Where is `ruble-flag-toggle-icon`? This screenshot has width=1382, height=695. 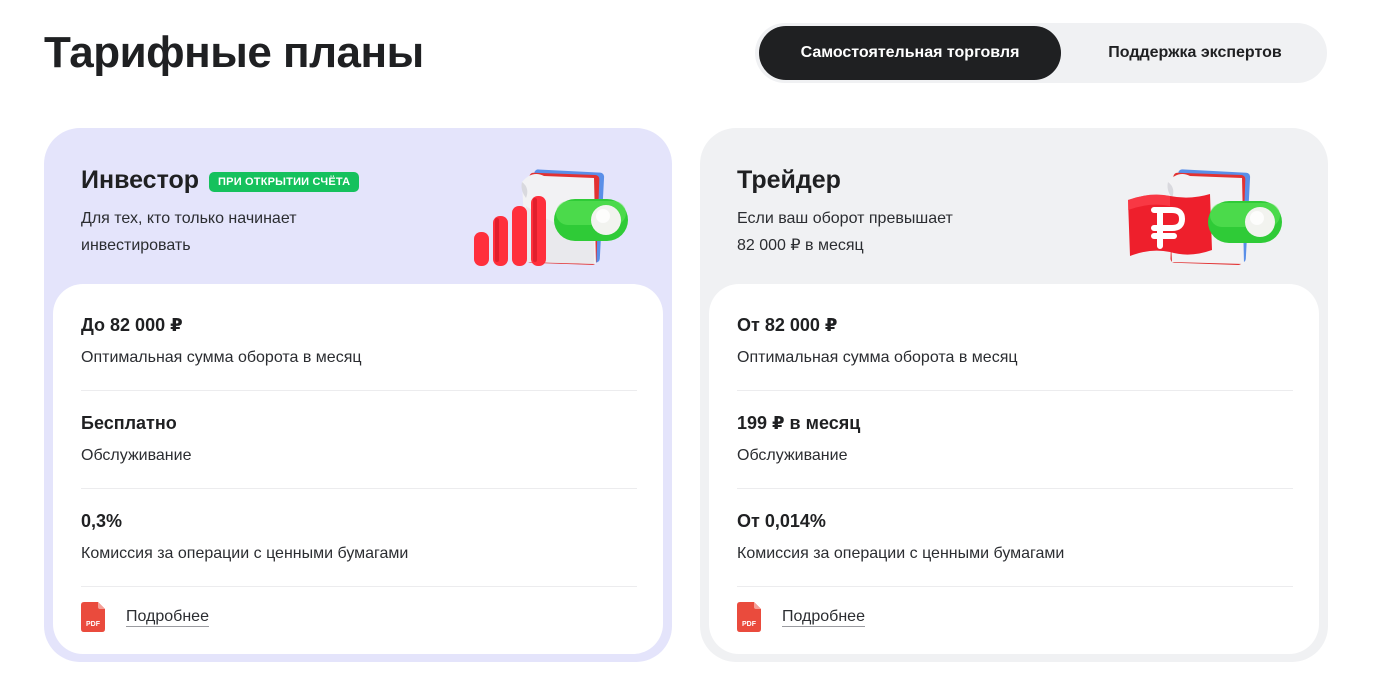 ruble-flag-toggle-icon is located at coordinates (1209, 218).